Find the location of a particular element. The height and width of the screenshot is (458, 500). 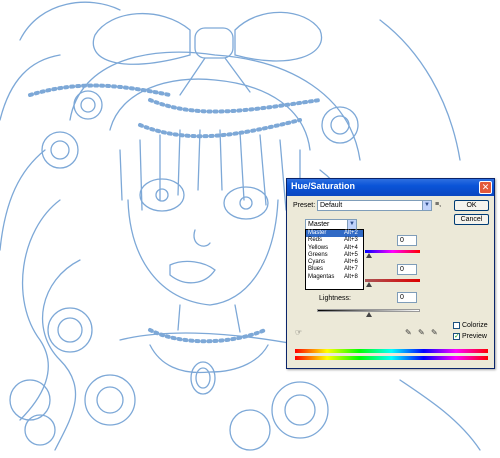

menu-item-blues: Blues Alt+7 is located at coordinates (334, 269).